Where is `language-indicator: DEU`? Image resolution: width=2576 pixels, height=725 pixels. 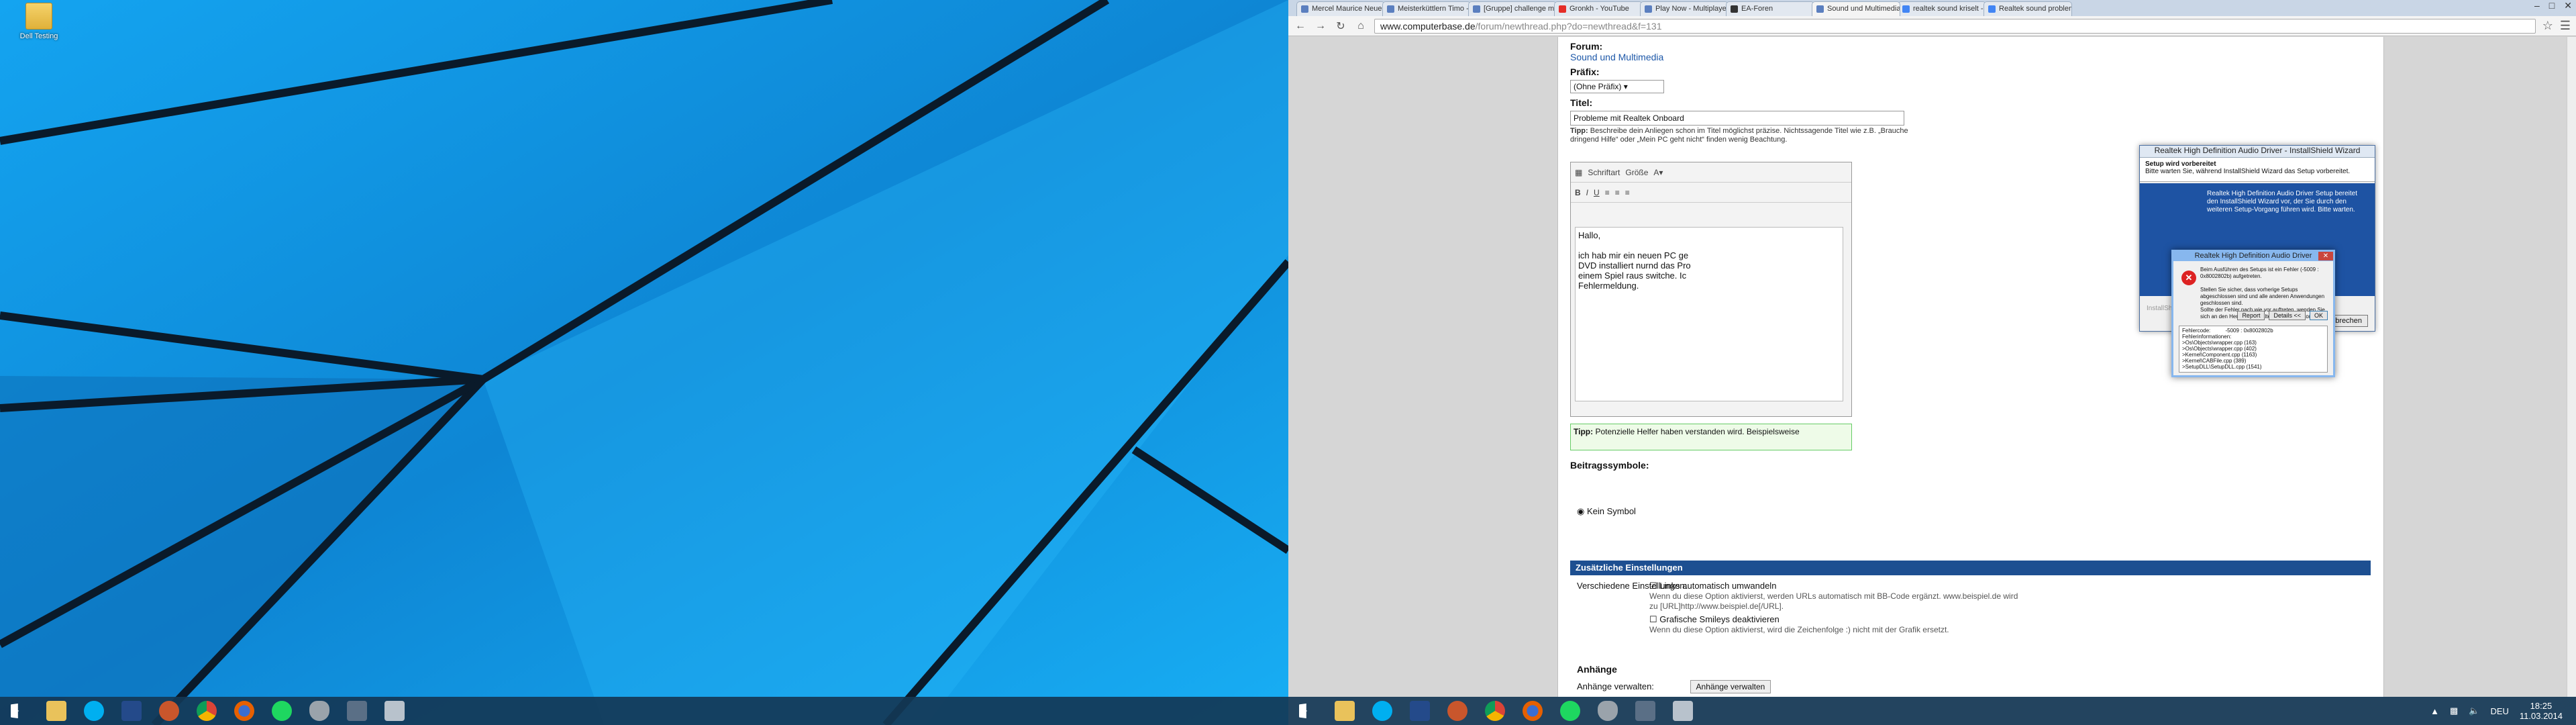
language-indicator: DEU is located at coordinates (2499, 711).